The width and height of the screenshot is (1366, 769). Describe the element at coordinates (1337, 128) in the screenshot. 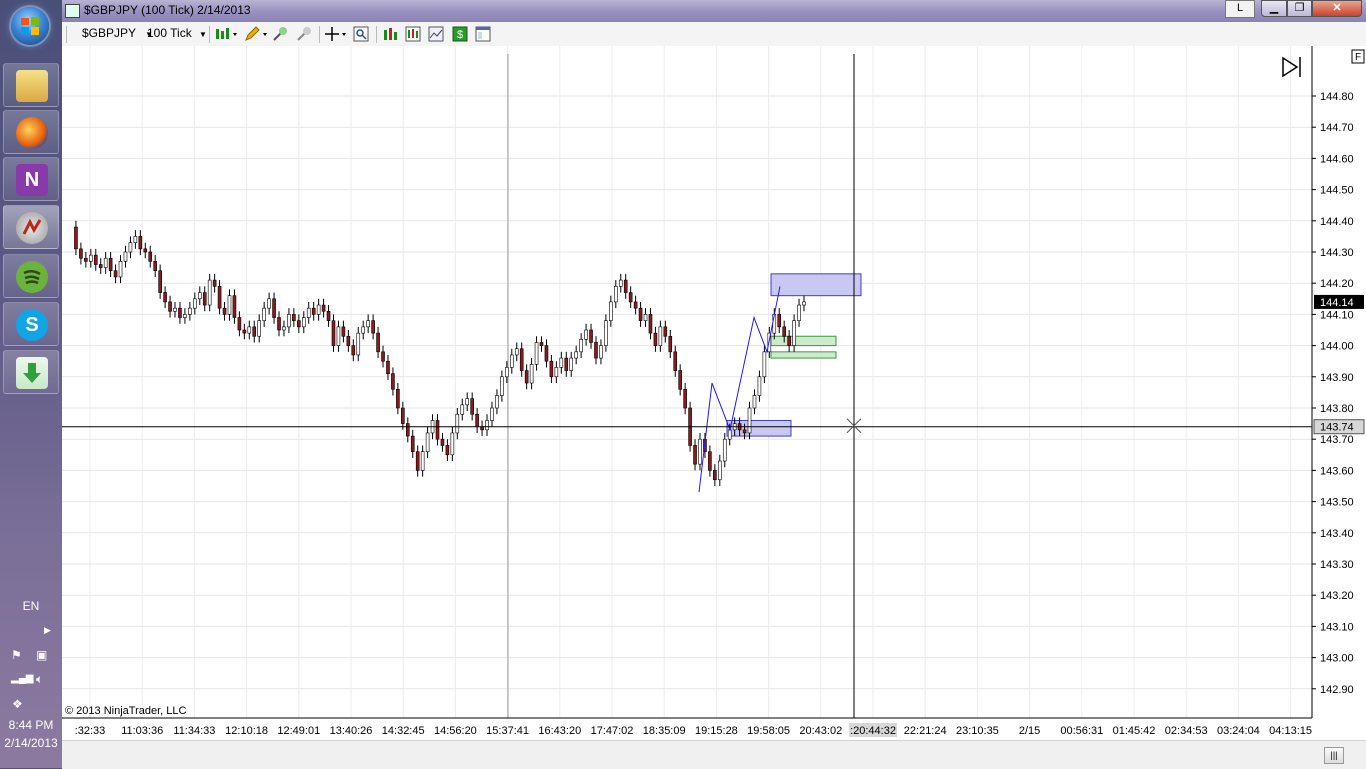

I see `price-tick-label: 144.70` at that location.